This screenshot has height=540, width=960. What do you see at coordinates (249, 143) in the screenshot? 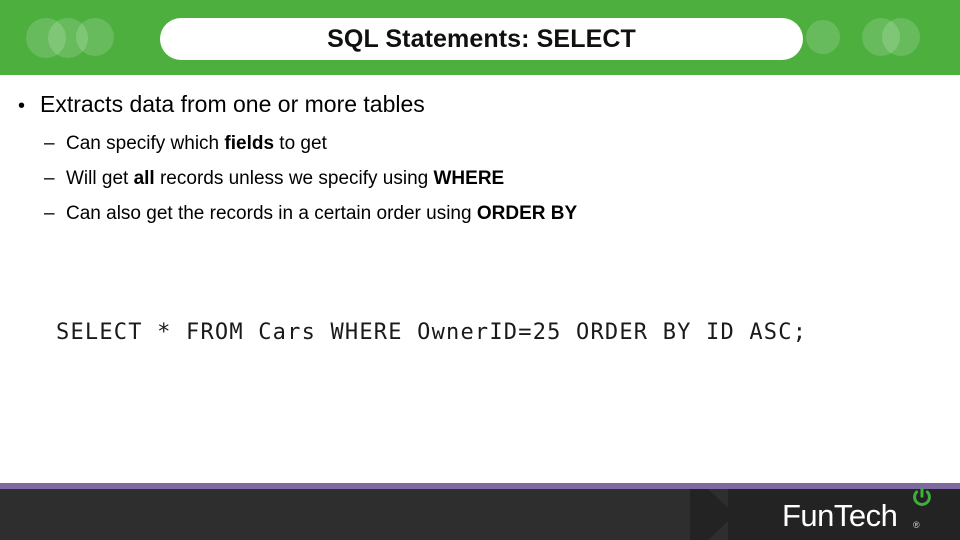
I see `sub-bullet-emphasis: fields` at bounding box center [249, 143].